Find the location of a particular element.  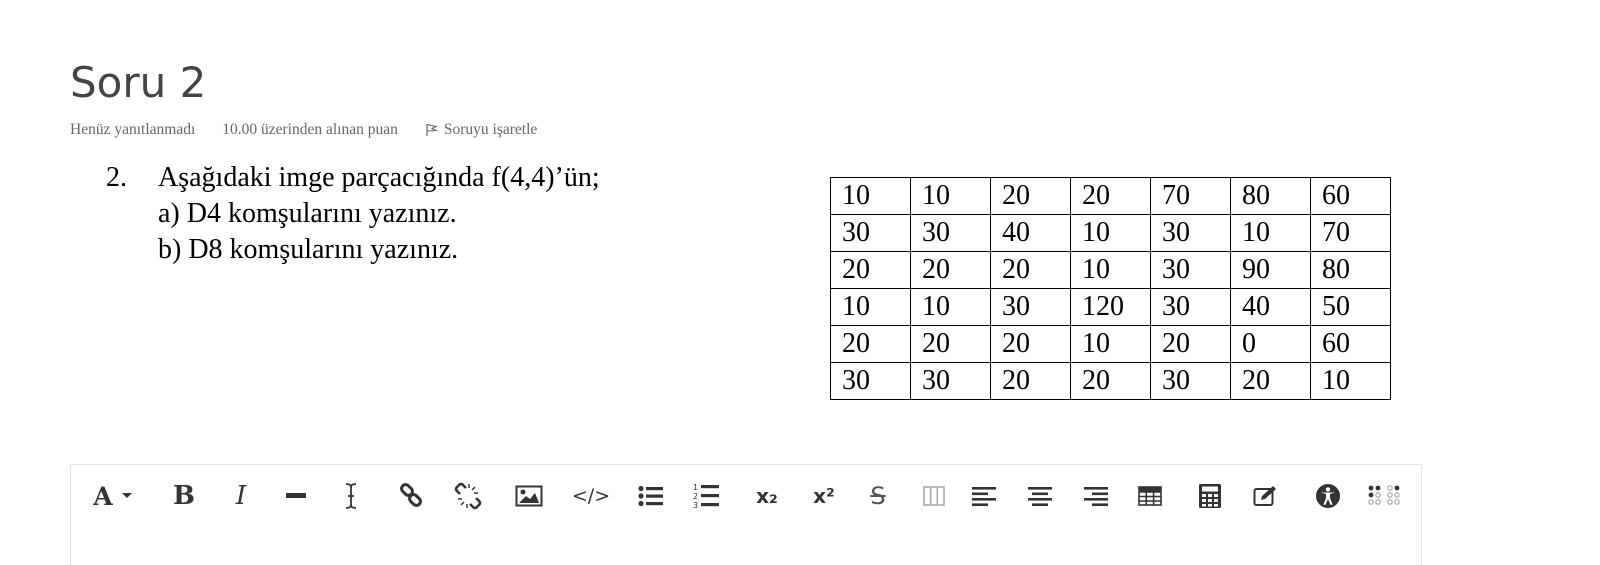

table-cell: 90 is located at coordinates (1270, 270).